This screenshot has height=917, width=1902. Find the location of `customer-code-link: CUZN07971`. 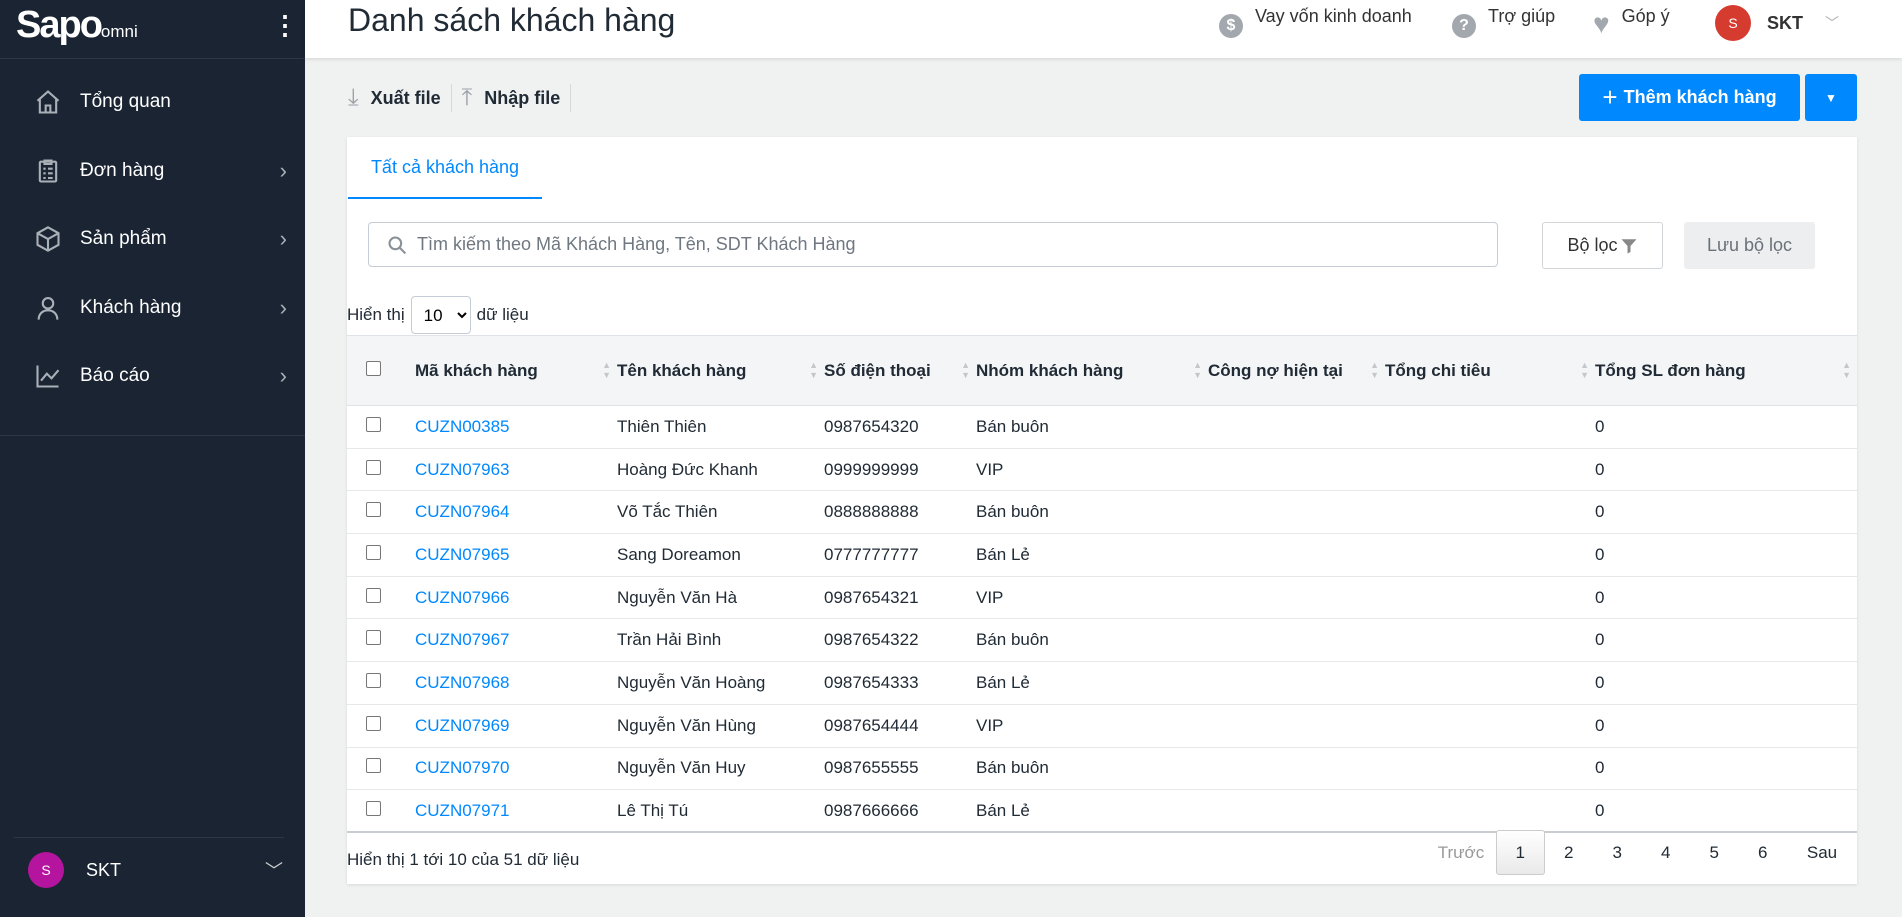

customer-code-link: CUZN07971 is located at coordinates (462, 810).